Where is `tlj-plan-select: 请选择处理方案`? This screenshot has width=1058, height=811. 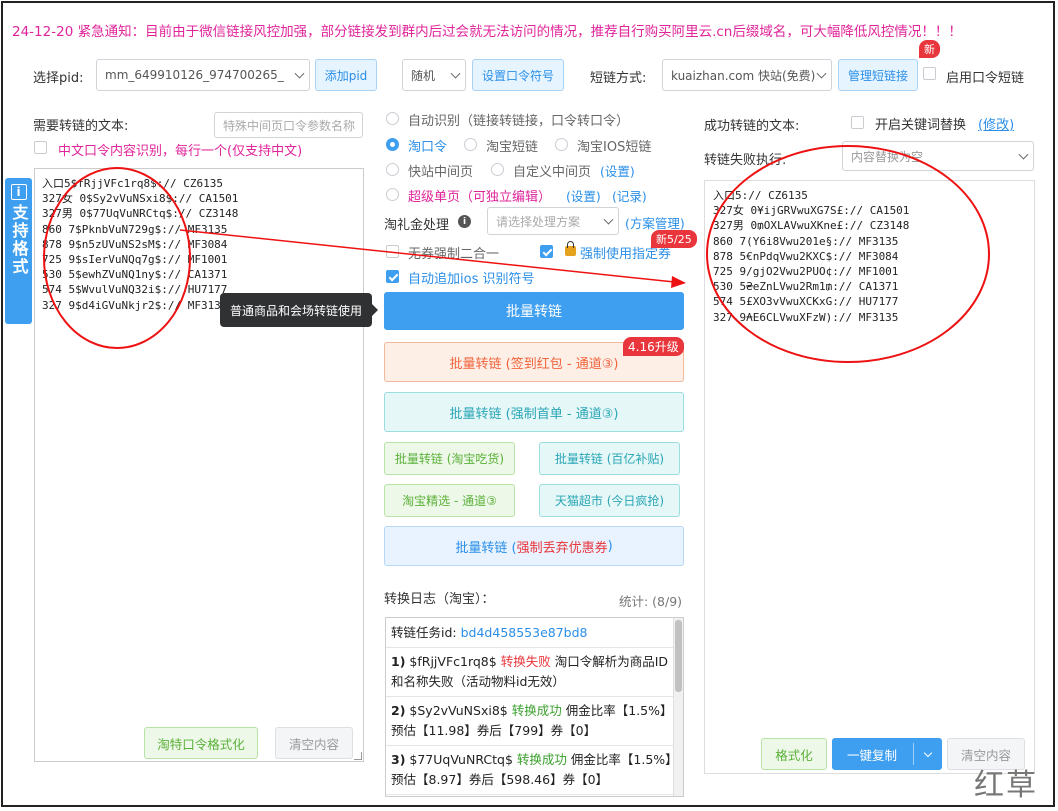 tlj-plan-select: 请选择处理方案 is located at coordinates (553, 221).